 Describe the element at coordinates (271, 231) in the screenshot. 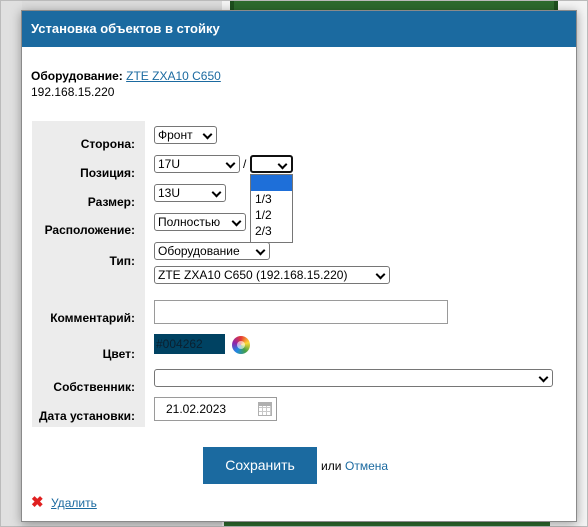

I see `fraction-option: 2/3` at that location.